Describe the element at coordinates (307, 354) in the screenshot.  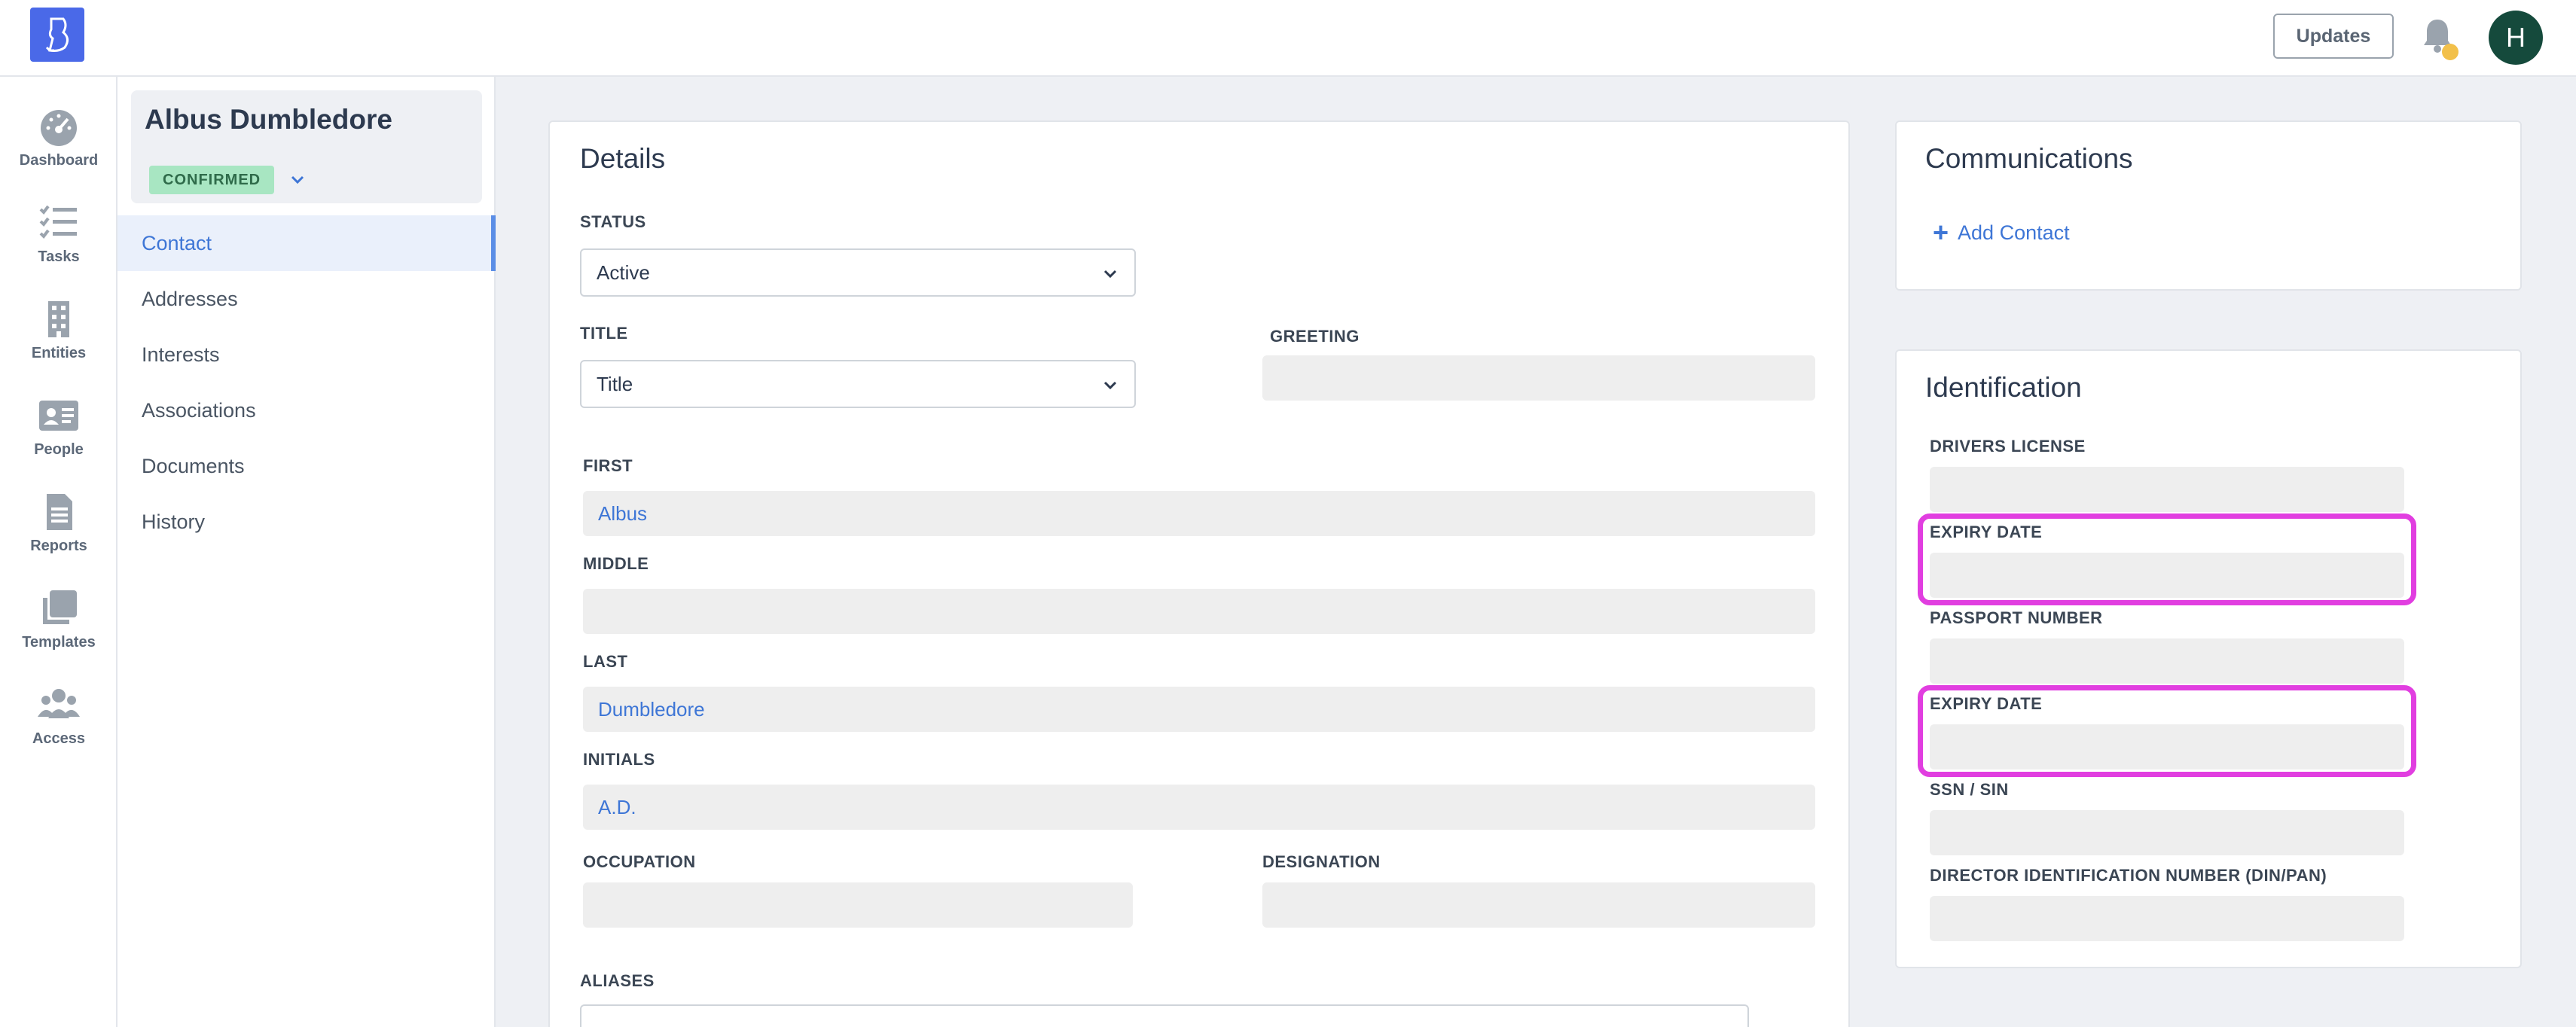
I see `subnav-item-interests: Interests` at that location.